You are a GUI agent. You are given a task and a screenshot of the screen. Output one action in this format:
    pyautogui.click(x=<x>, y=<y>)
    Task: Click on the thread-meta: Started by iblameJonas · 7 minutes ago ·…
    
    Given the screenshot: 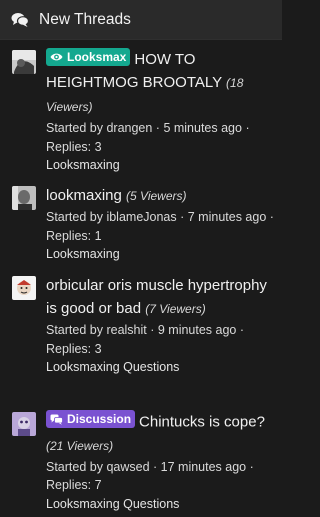 What is the action you would take?
    pyautogui.click(x=160, y=226)
    